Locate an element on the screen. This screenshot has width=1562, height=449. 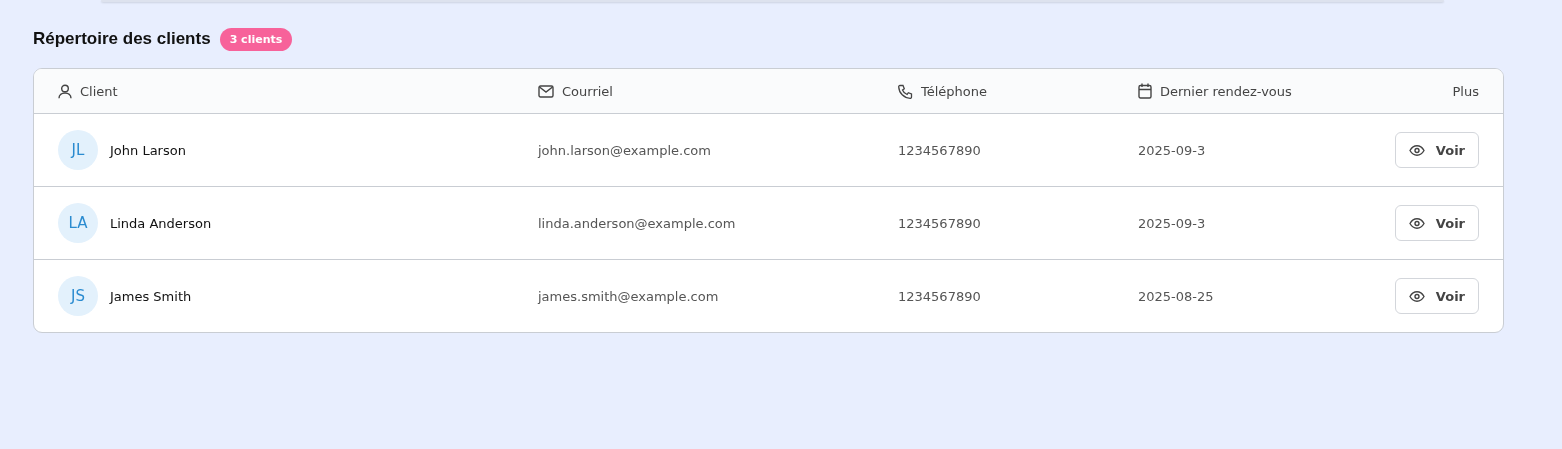
client-name: James Smith is located at coordinates (151, 296).